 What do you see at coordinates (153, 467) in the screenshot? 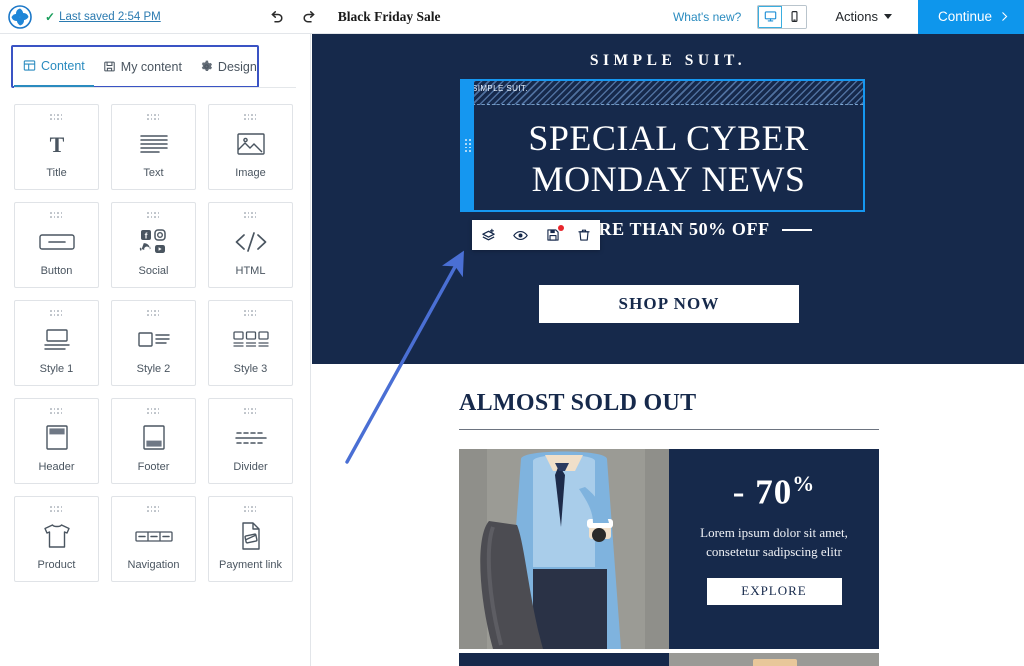
I see `block-label: Footer` at bounding box center [153, 467].